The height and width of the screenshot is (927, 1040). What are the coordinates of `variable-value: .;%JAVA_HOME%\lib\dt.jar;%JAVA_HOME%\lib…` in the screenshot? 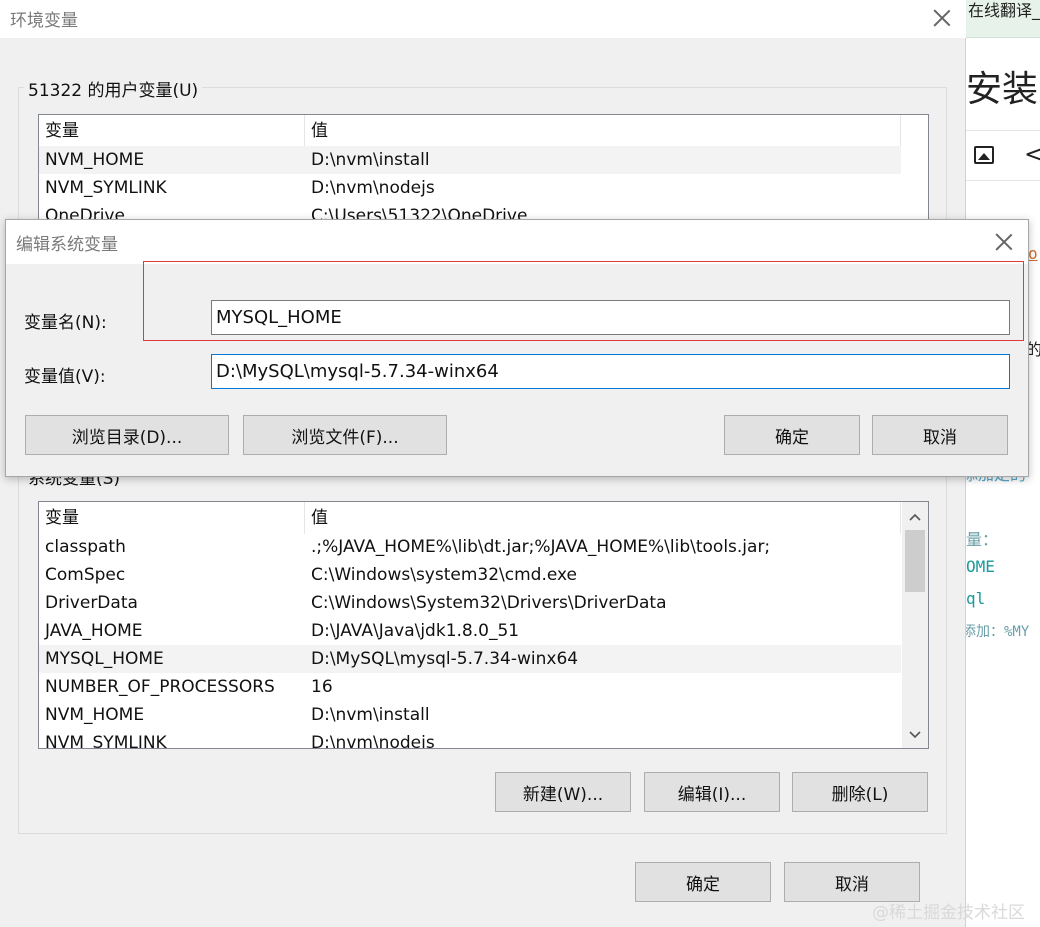 It's located at (541, 547).